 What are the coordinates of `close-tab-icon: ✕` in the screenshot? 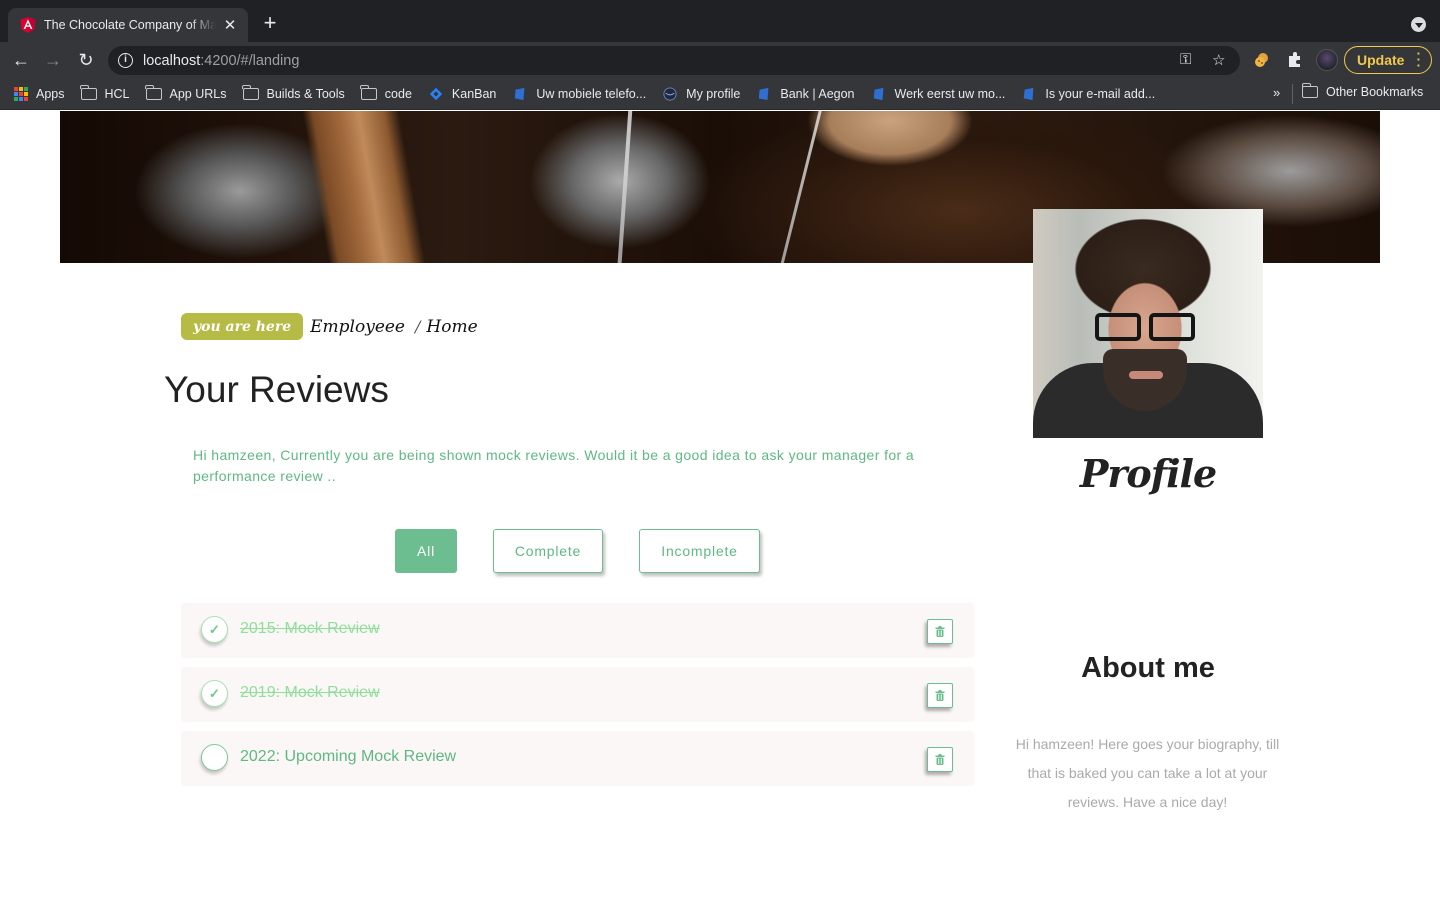 It's located at (230, 25).